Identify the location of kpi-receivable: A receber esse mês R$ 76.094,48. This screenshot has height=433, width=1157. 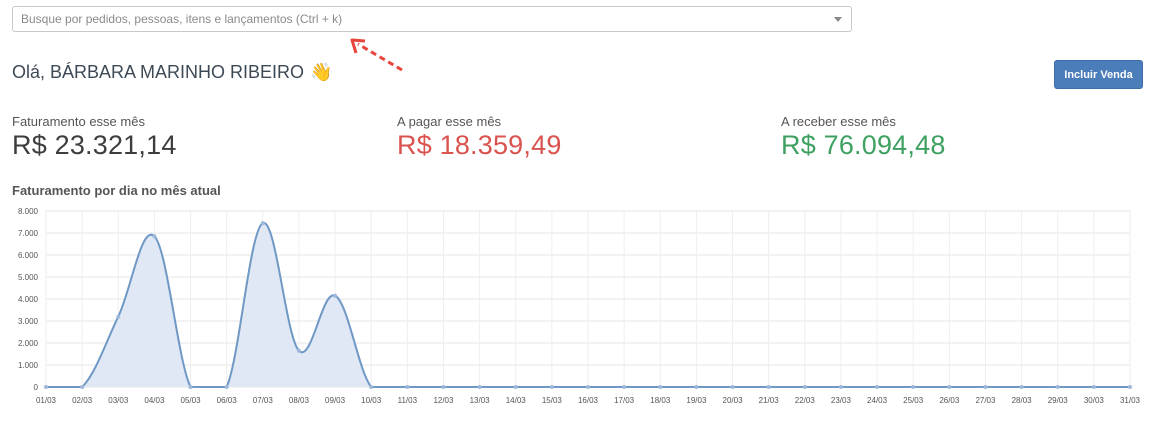
(863, 137).